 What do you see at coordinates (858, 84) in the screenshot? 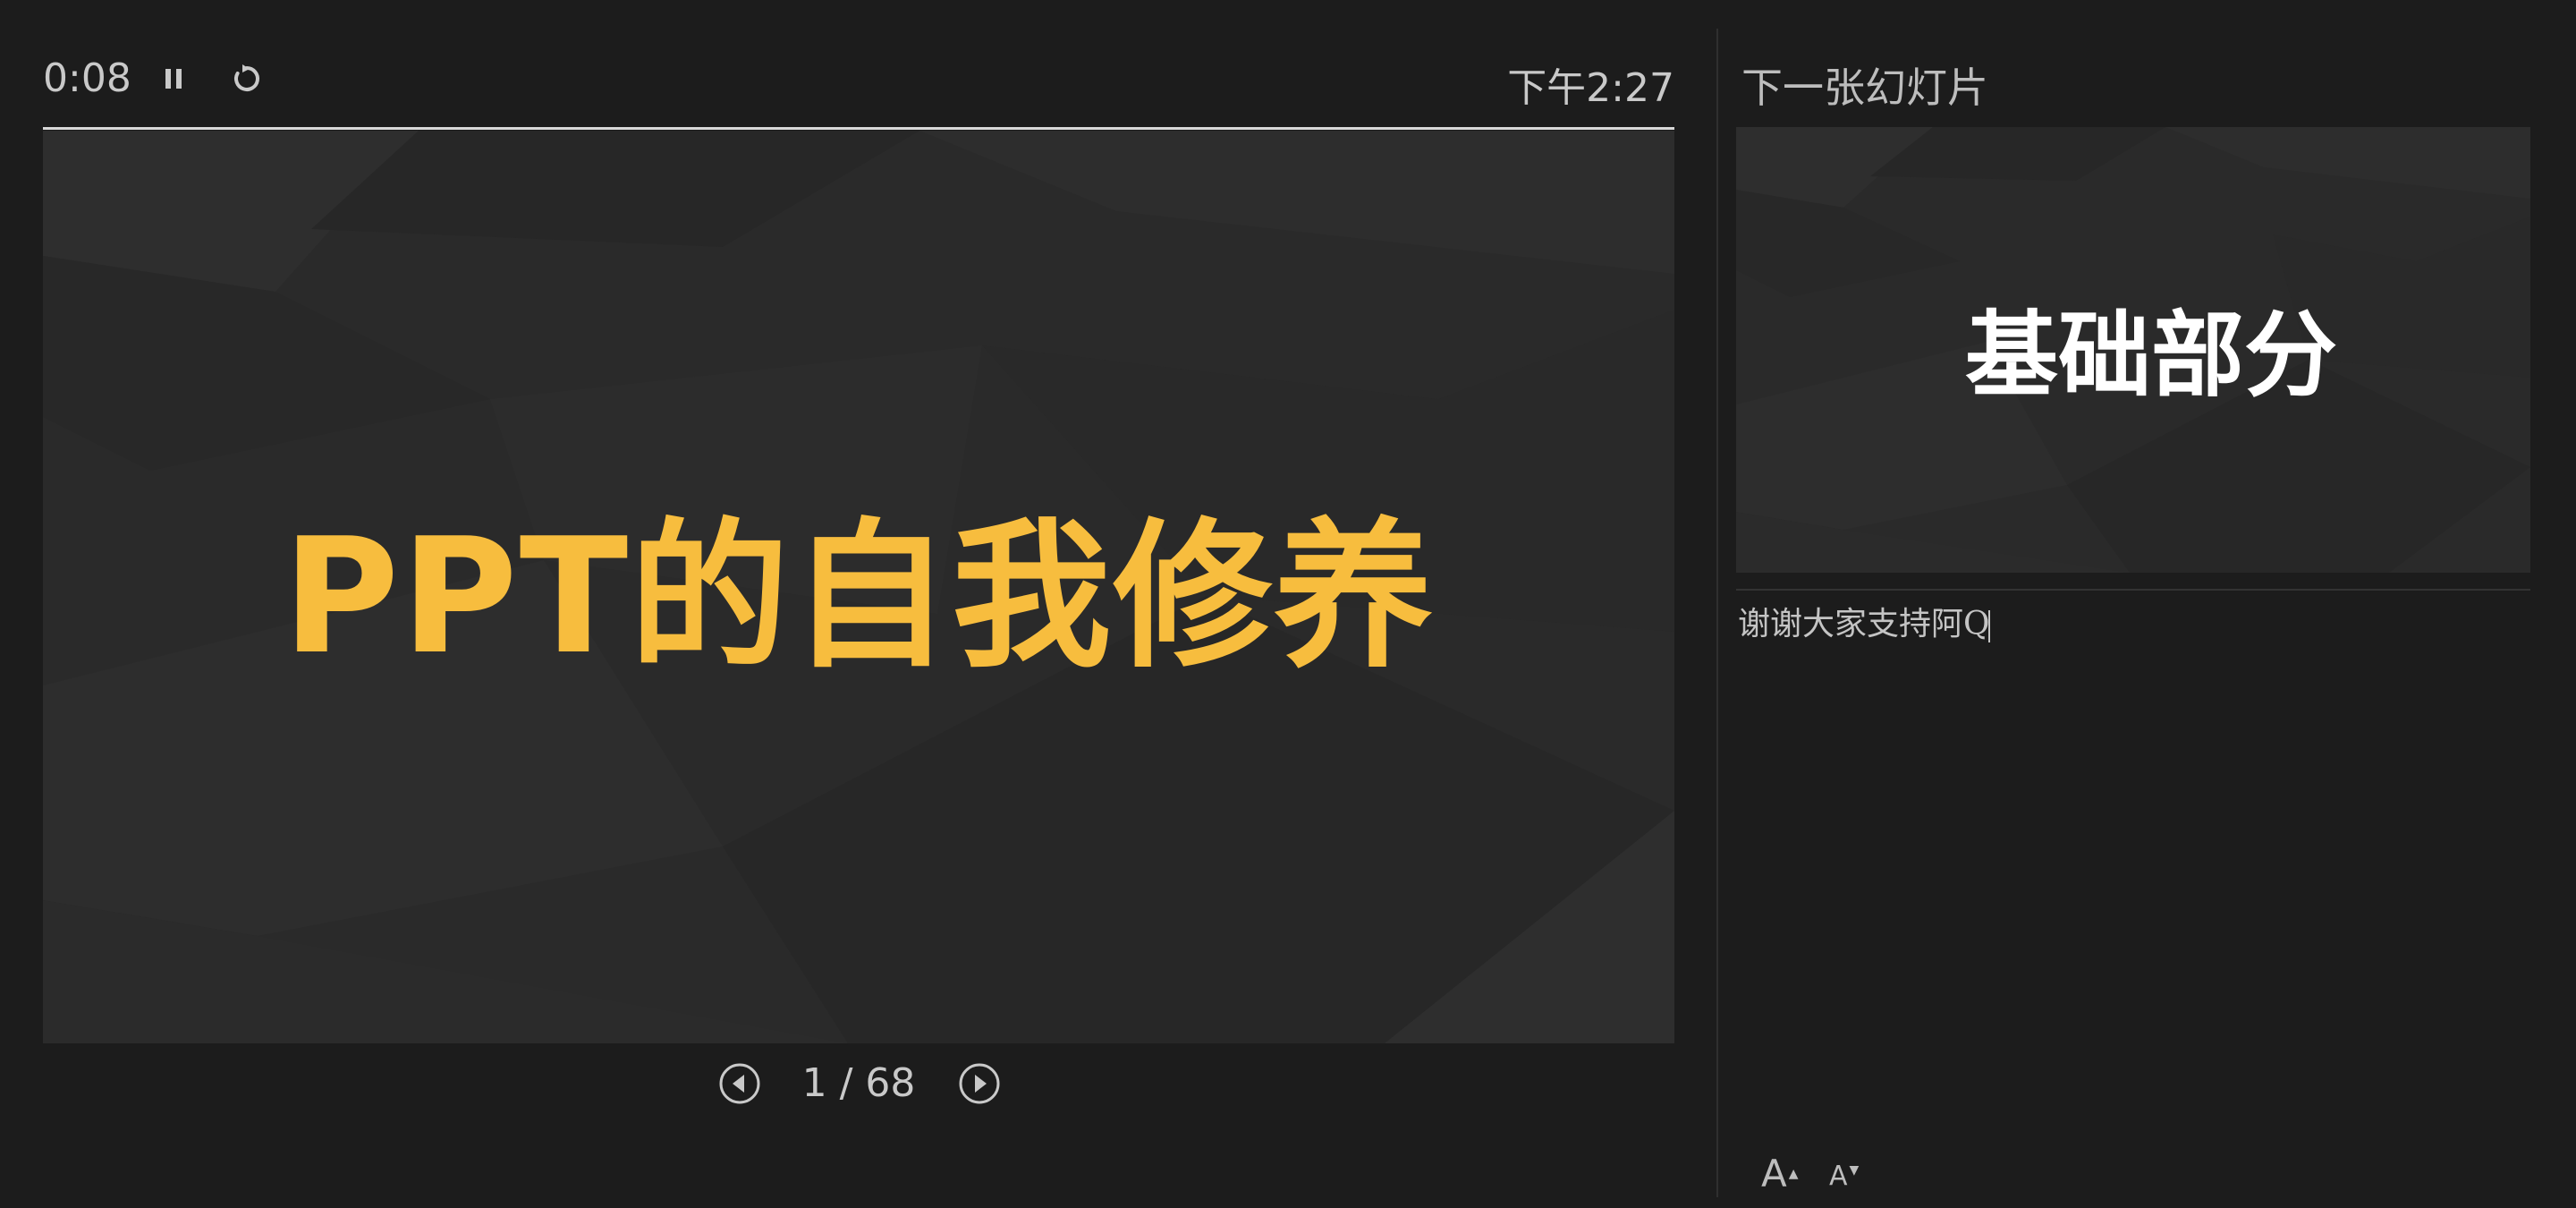
I see `presenter-toolbar: 0:08 下午2:27` at bounding box center [858, 84].